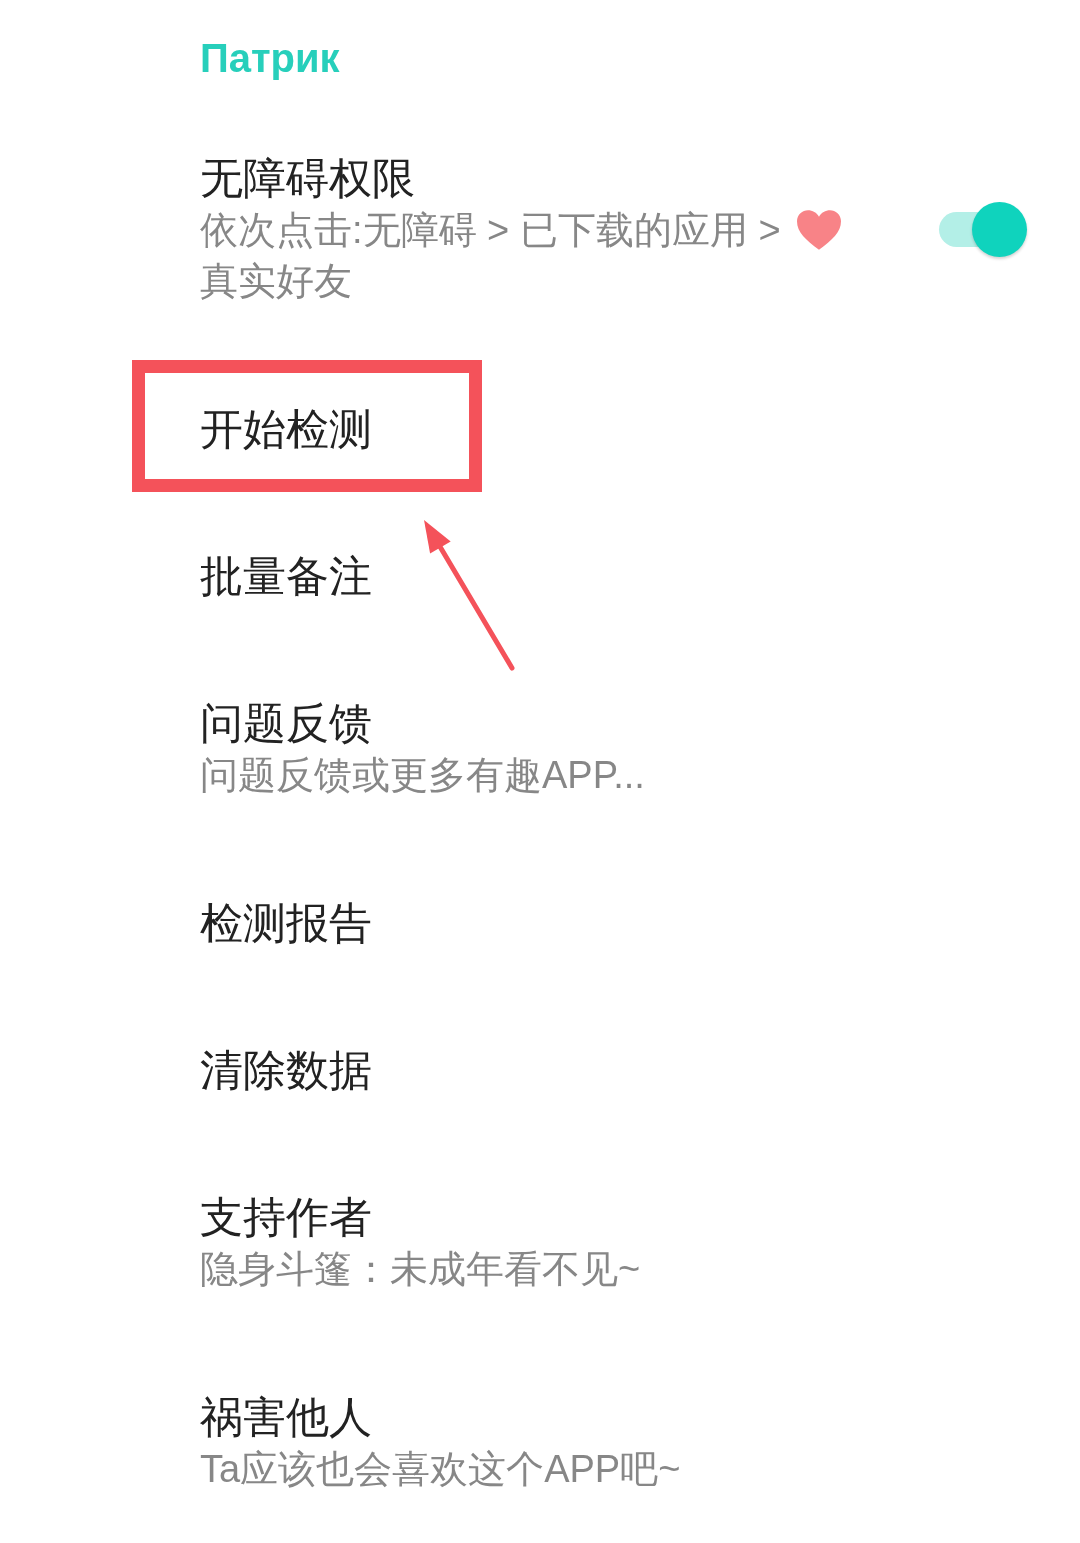 Image resolution: width=1080 pixels, height=1543 pixels. What do you see at coordinates (286, 1216) in the screenshot?
I see `setting-title: 支持作者` at bounding box center [286, 1216].